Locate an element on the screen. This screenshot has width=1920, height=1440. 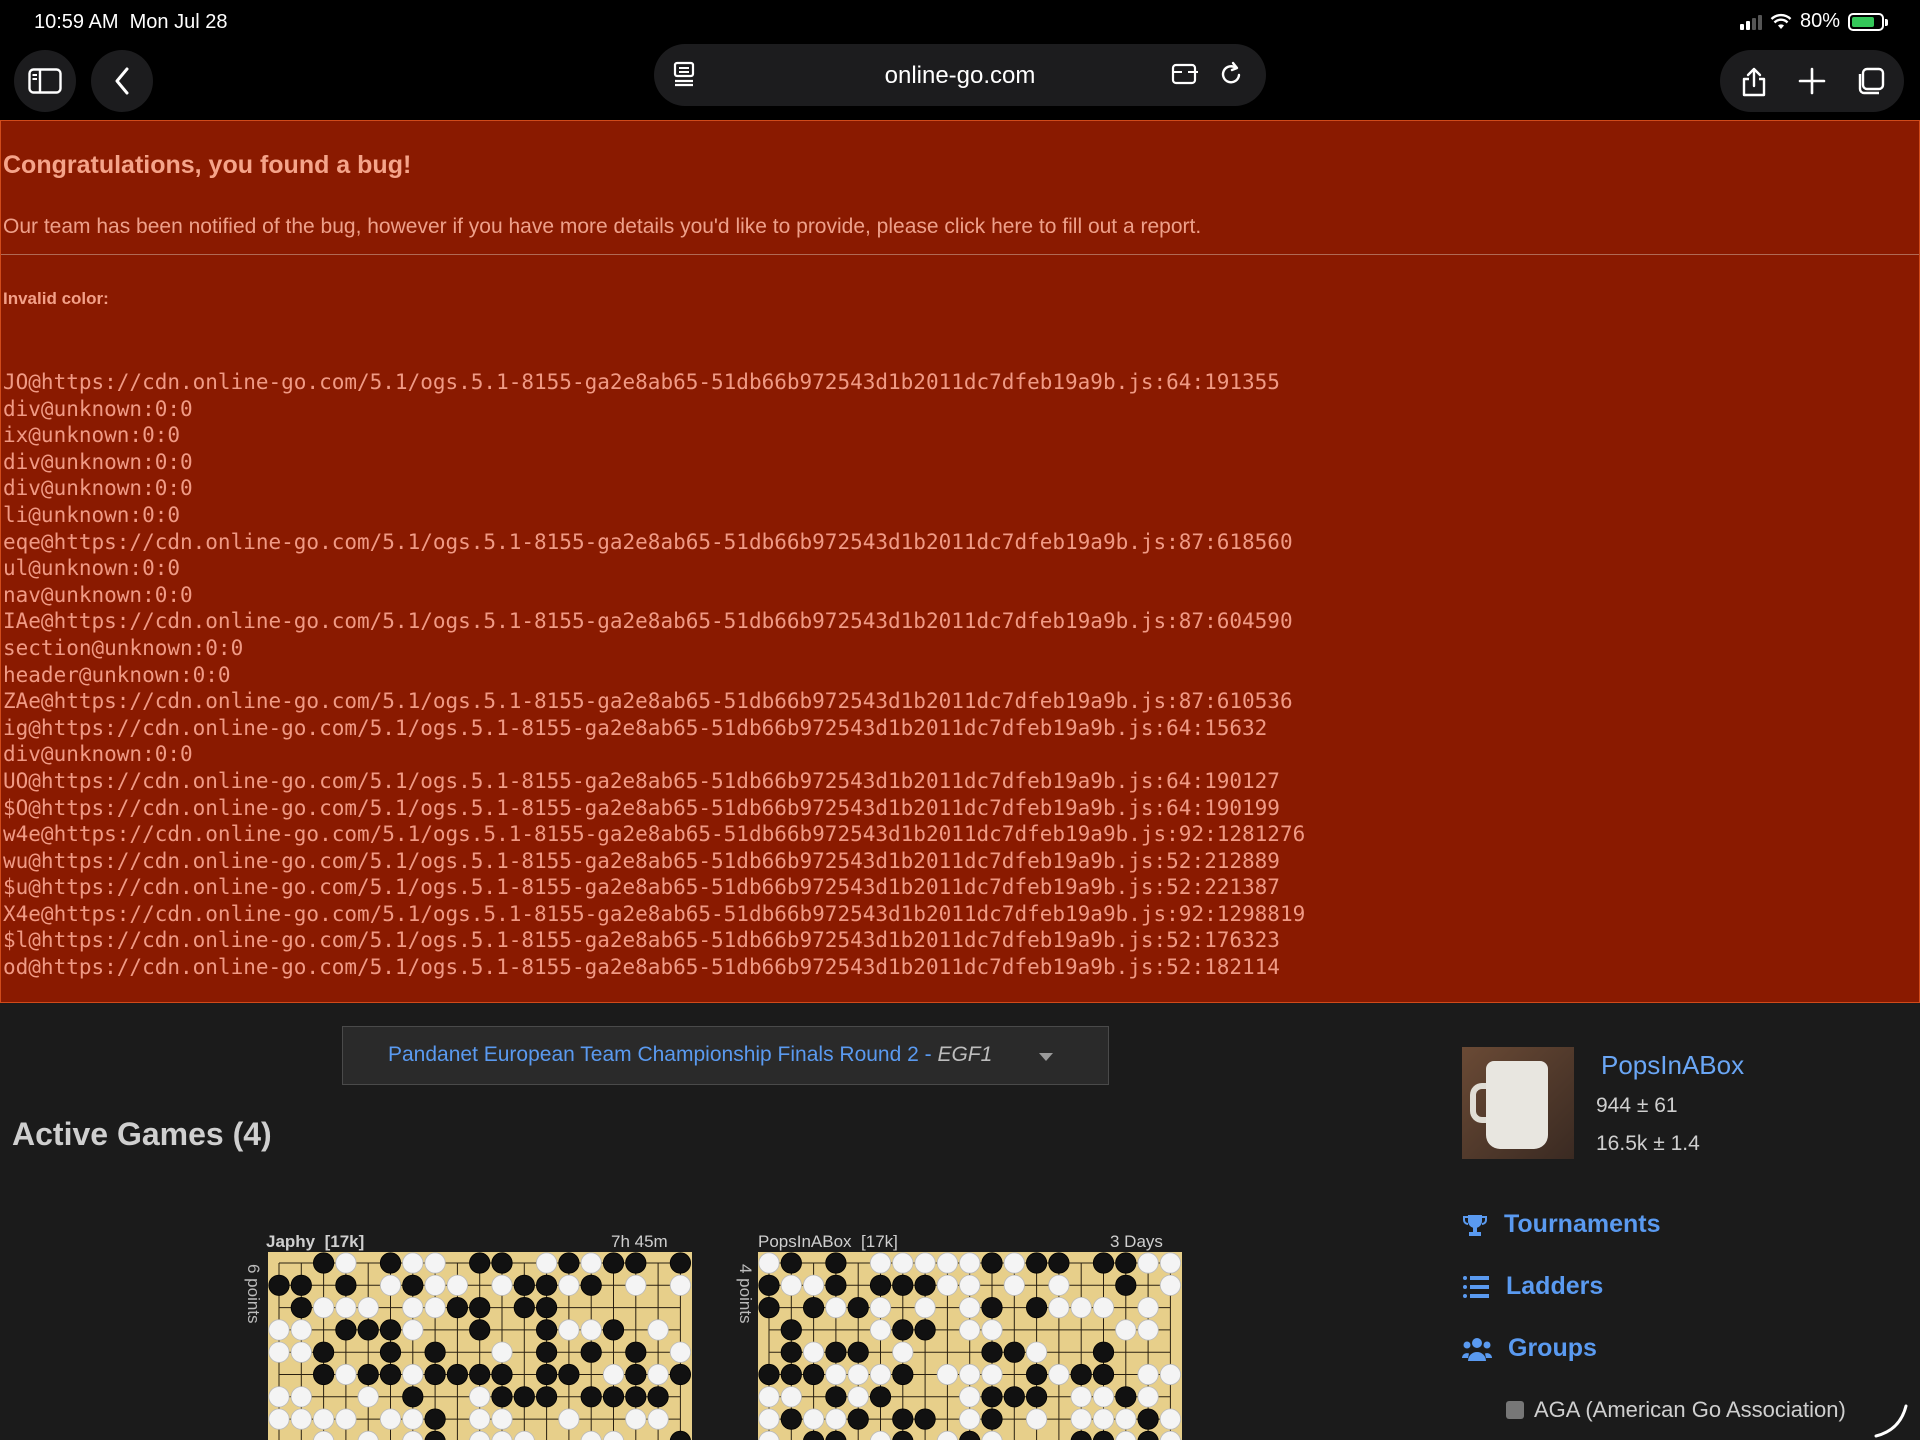
game-1-board is located at coordinates (480, 1346).